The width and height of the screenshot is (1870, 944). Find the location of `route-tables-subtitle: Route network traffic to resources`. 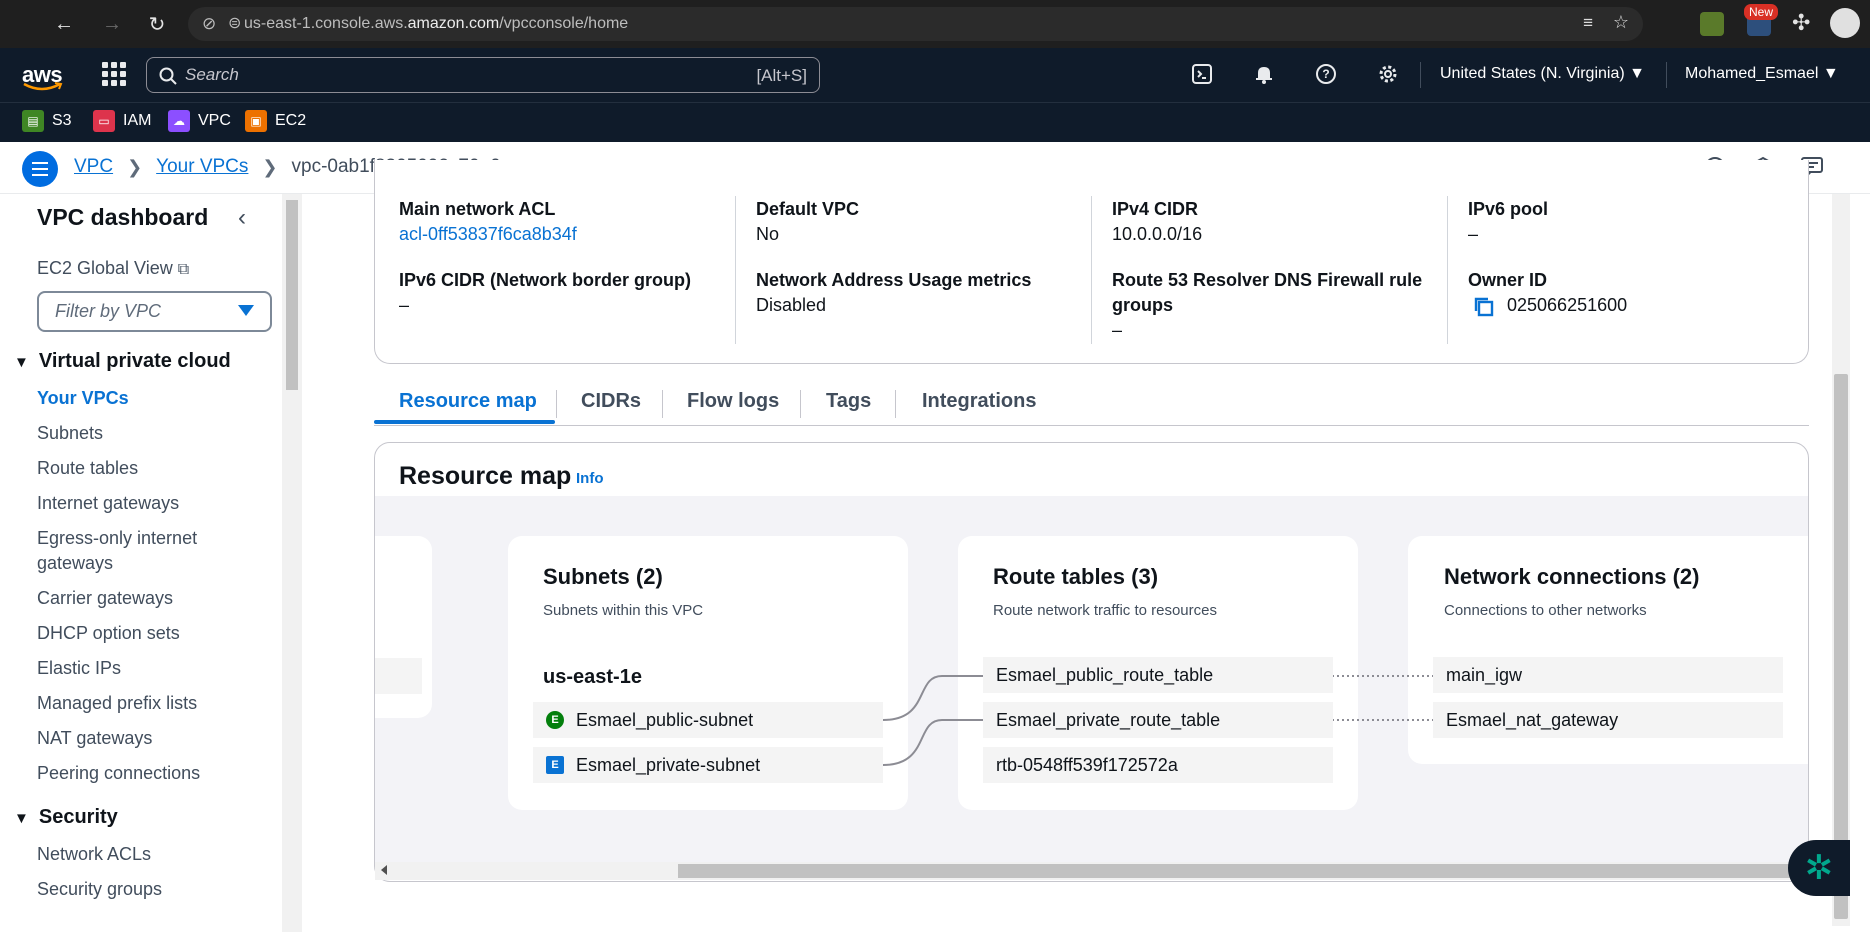

route-tables-subtitle: Route network traffic to resources is located at coordinates (1105, 610).